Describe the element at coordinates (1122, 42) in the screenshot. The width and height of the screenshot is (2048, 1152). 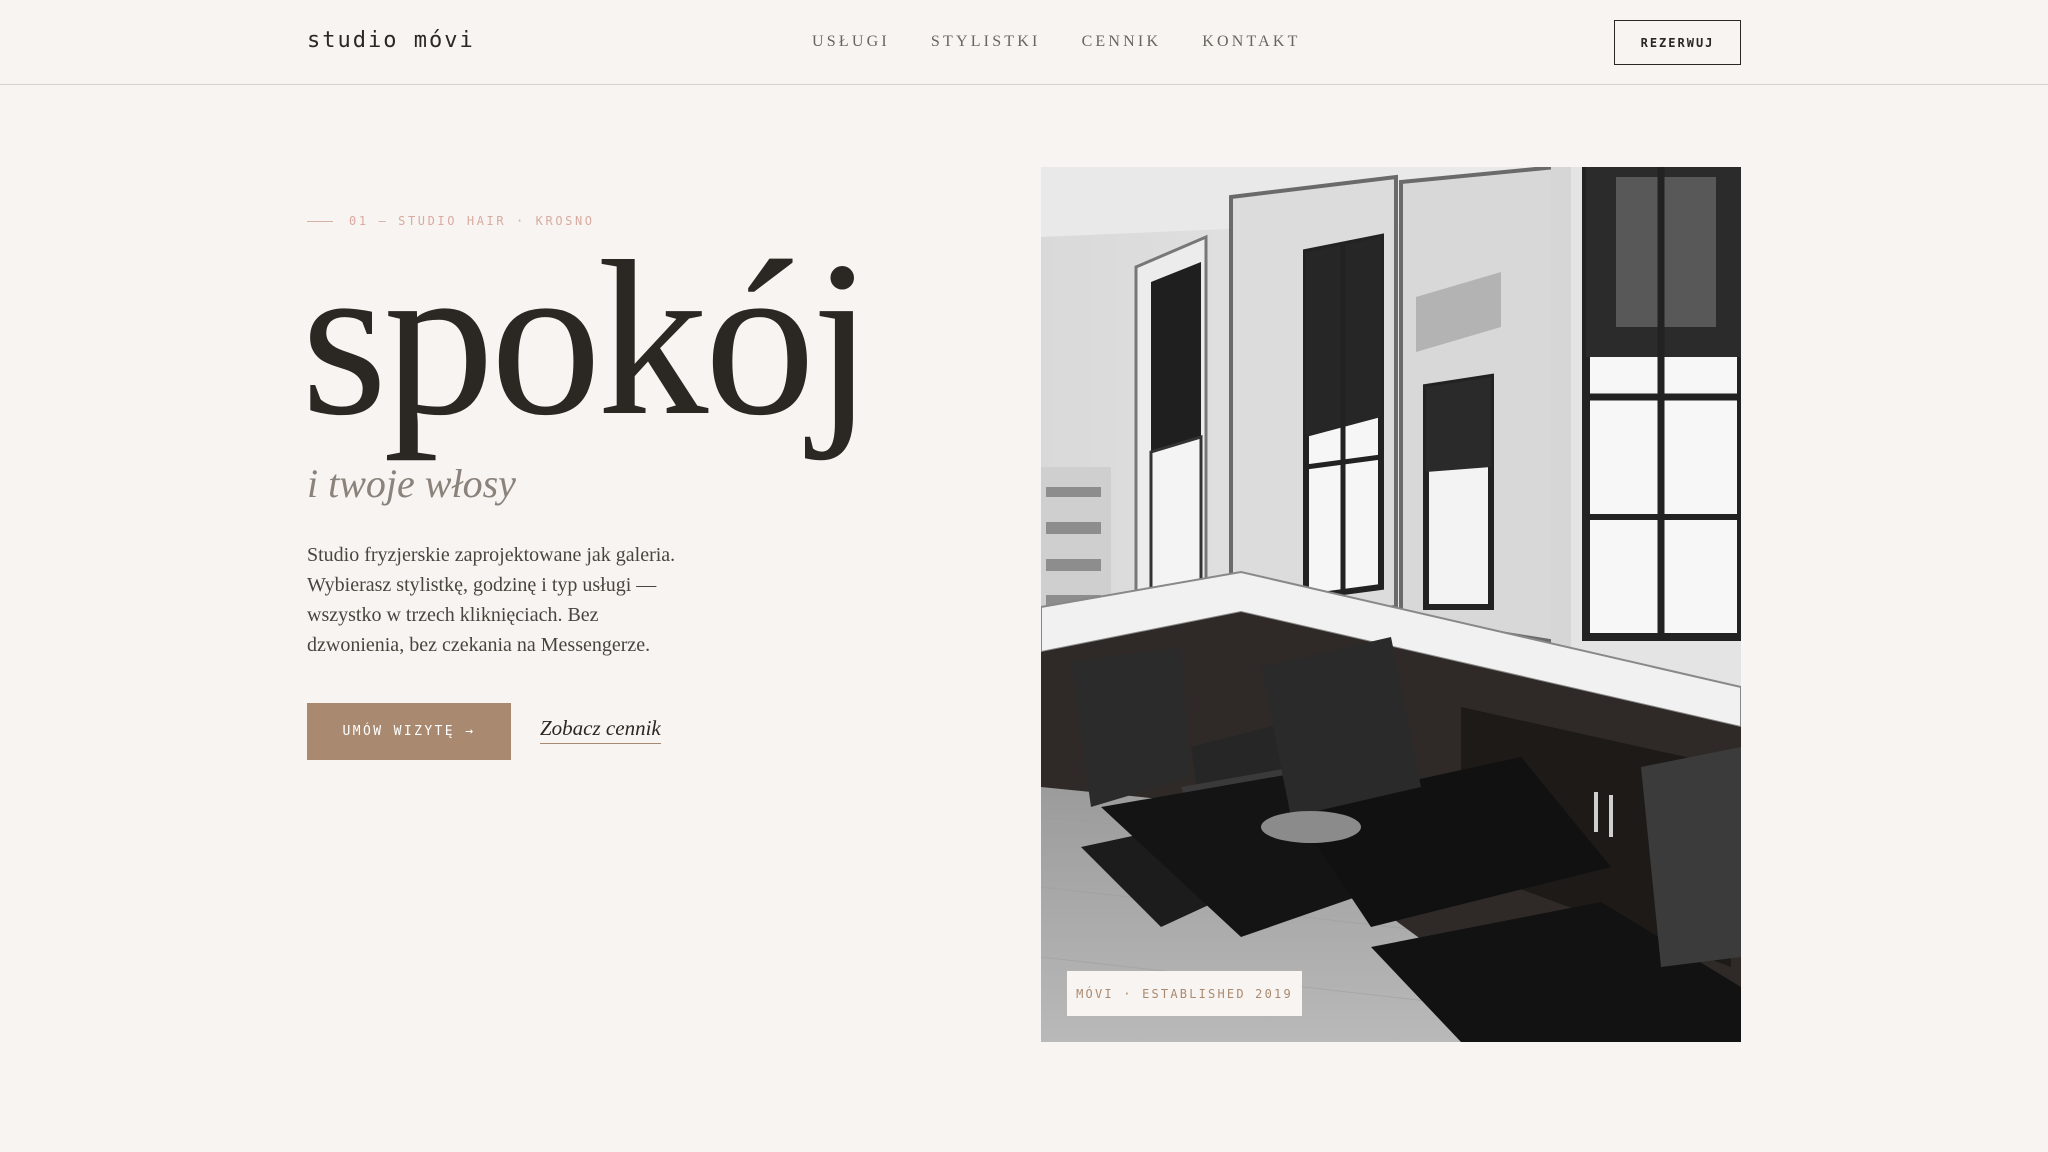
I see `nav-item-cennik: CENNIK` at that location.